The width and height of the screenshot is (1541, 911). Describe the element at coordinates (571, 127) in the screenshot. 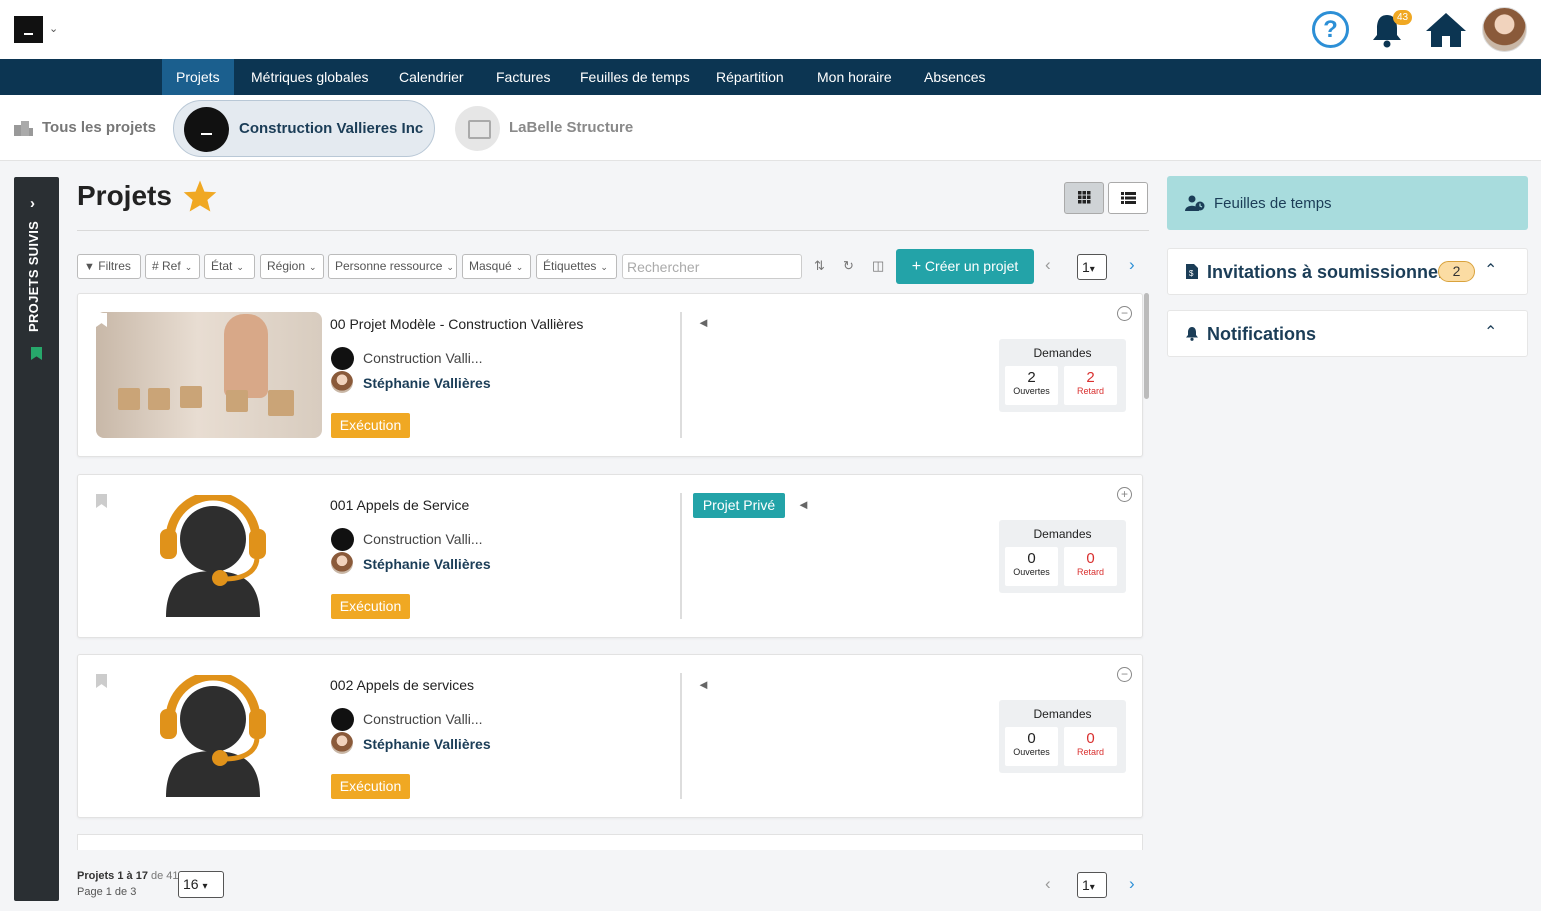

I see `company-pill-labelle: LaBelle Structure` at that location.